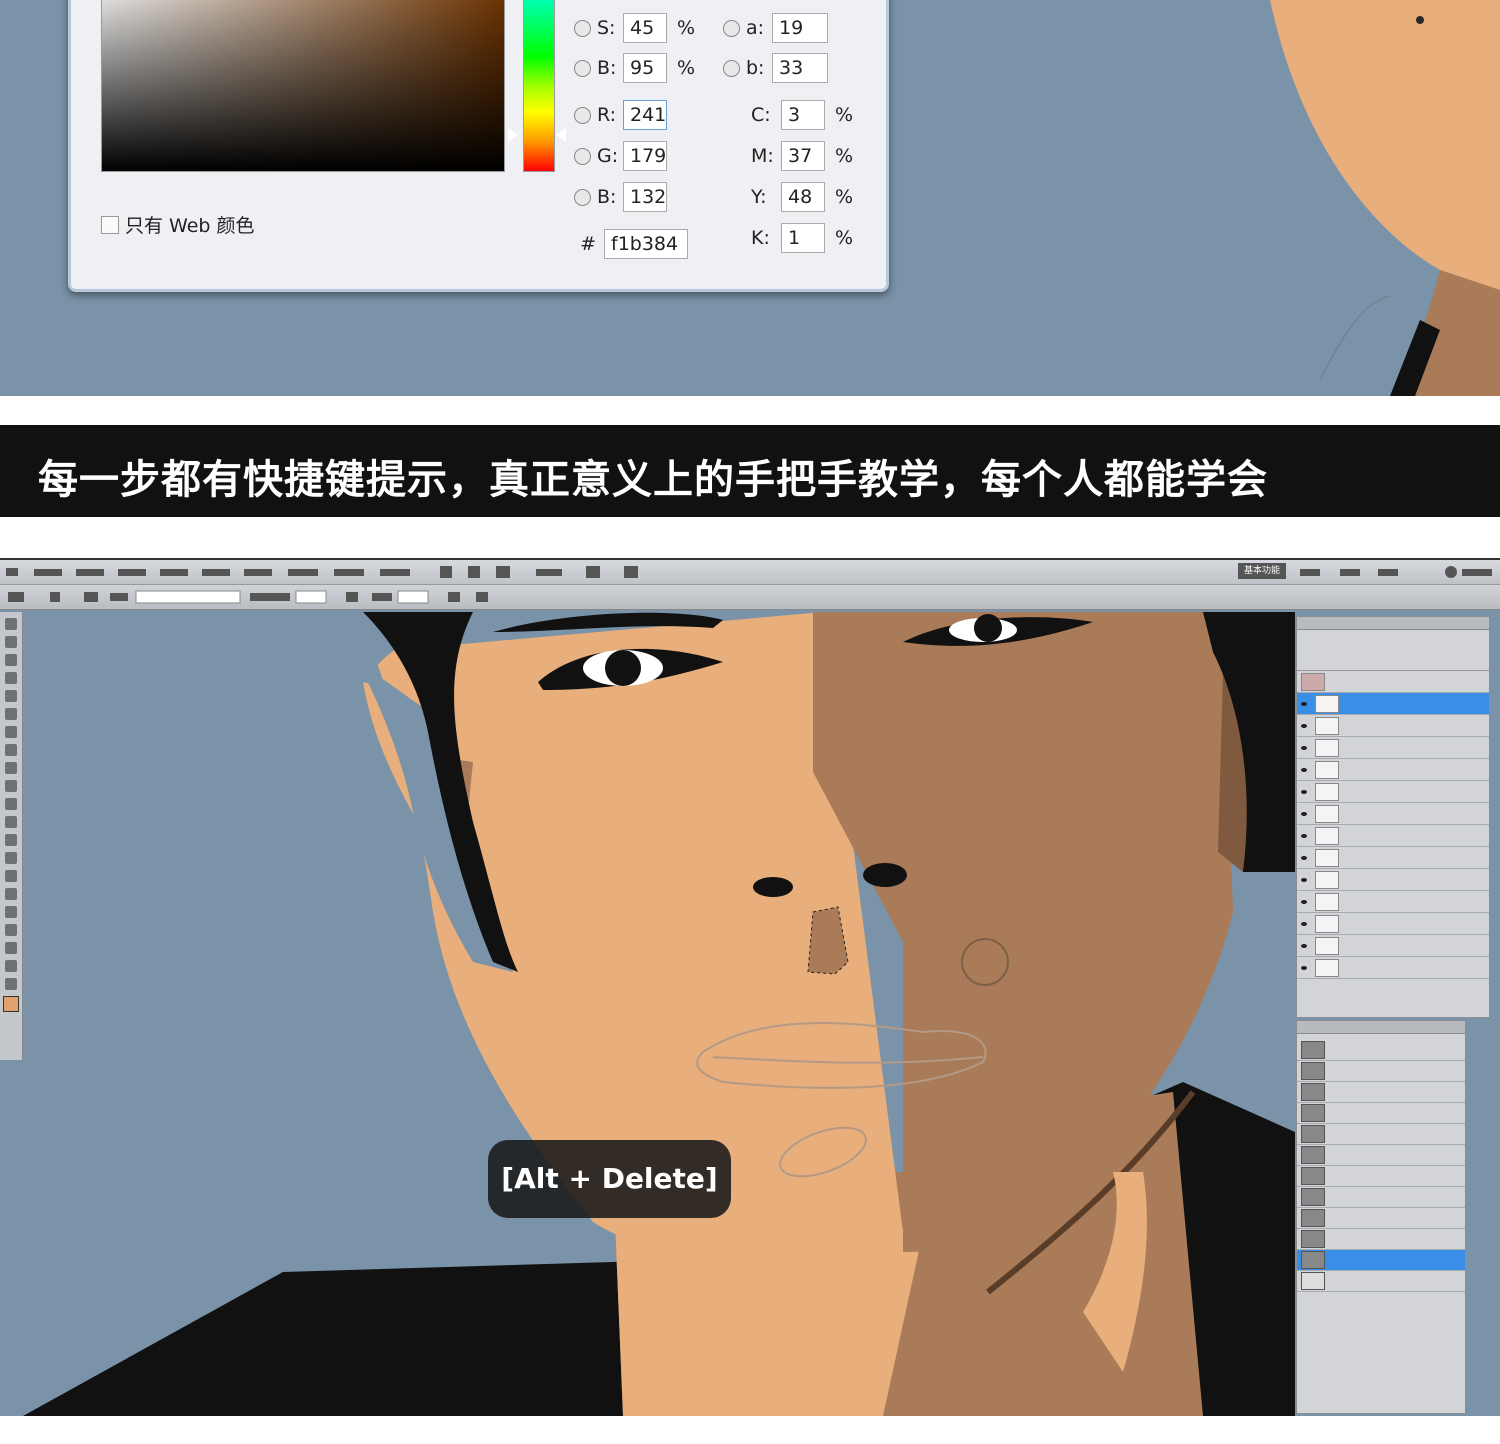 Image resolution: width=1500 pixels, height=1444 pixels. I want to click on input-b-hsb: 95, so click(645, 68).